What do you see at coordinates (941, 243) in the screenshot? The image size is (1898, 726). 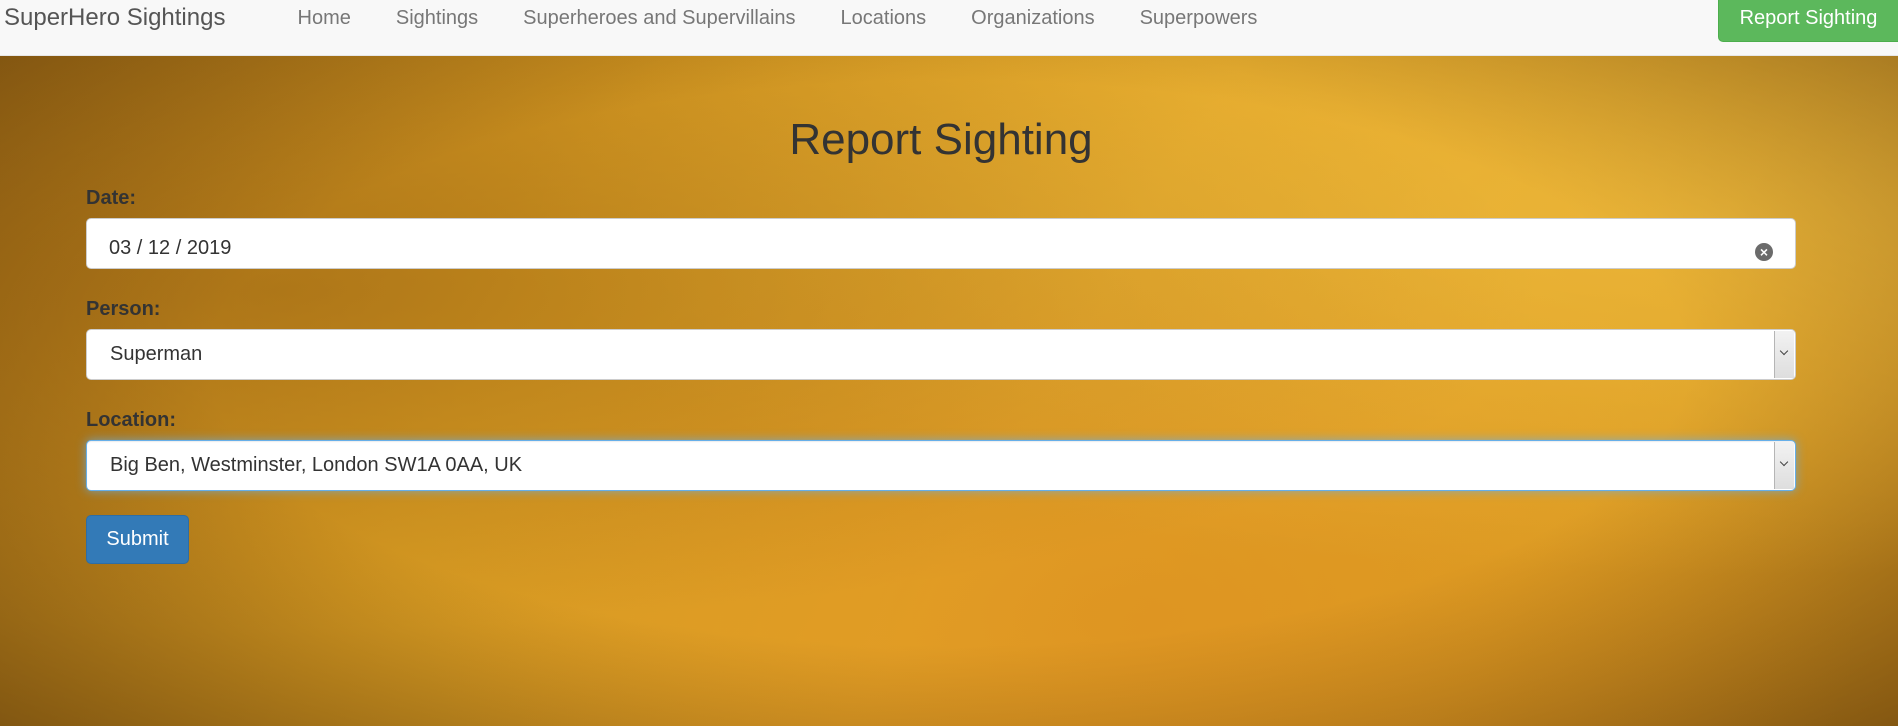 I see `date-input: 03 / 12 / 2019 ×` at bounding box center [941, 243].